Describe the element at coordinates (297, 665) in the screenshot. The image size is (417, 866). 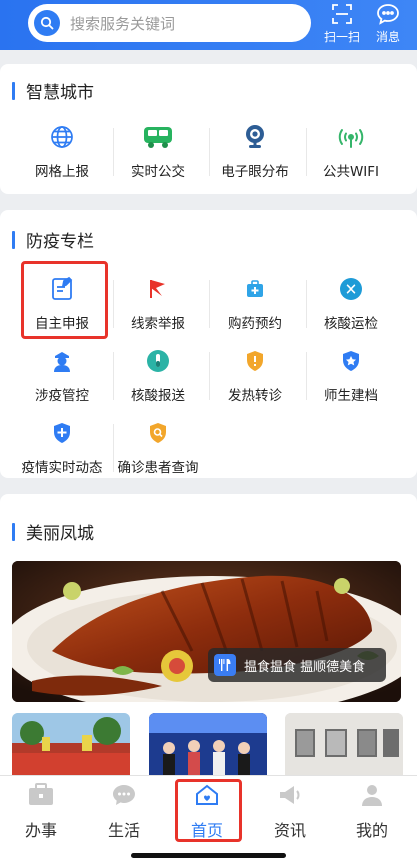
I see `banner-caption: 揾食揾食 揾顺德美食` at that location.